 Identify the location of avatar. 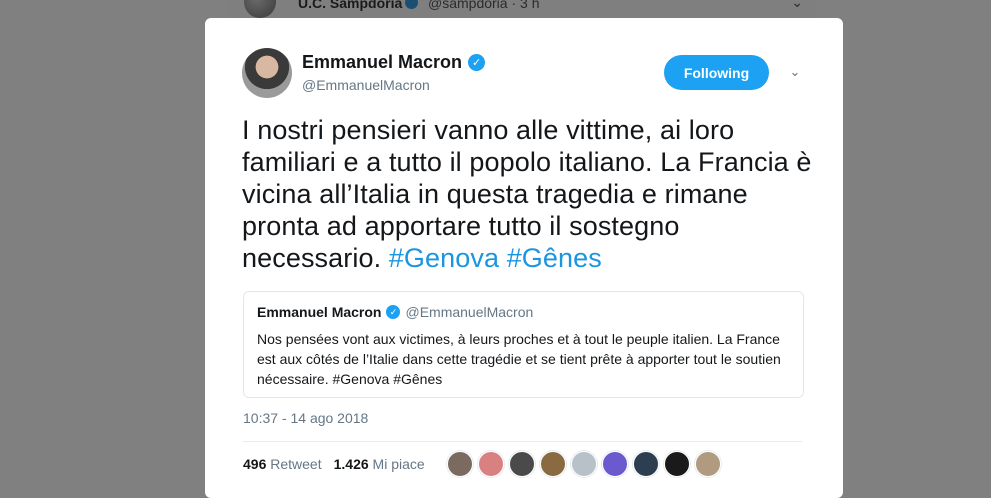
(267, 73).